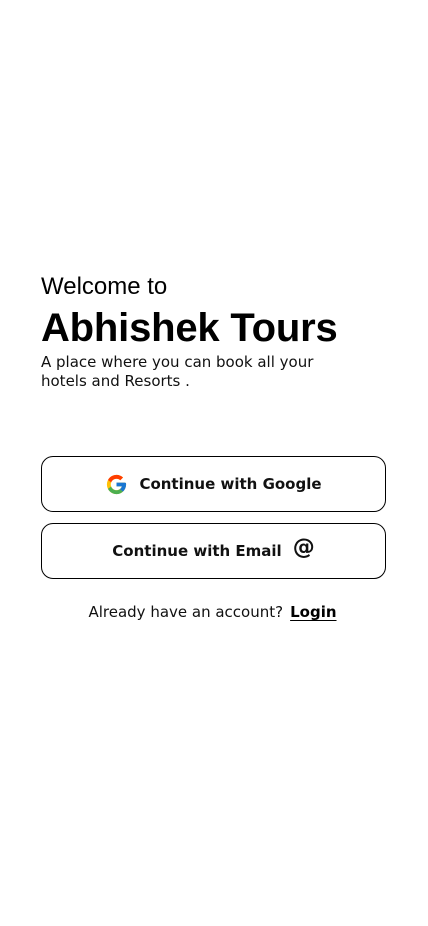  I want to click on login-prompt-row: Already have an account? Login, so click(214, 612).